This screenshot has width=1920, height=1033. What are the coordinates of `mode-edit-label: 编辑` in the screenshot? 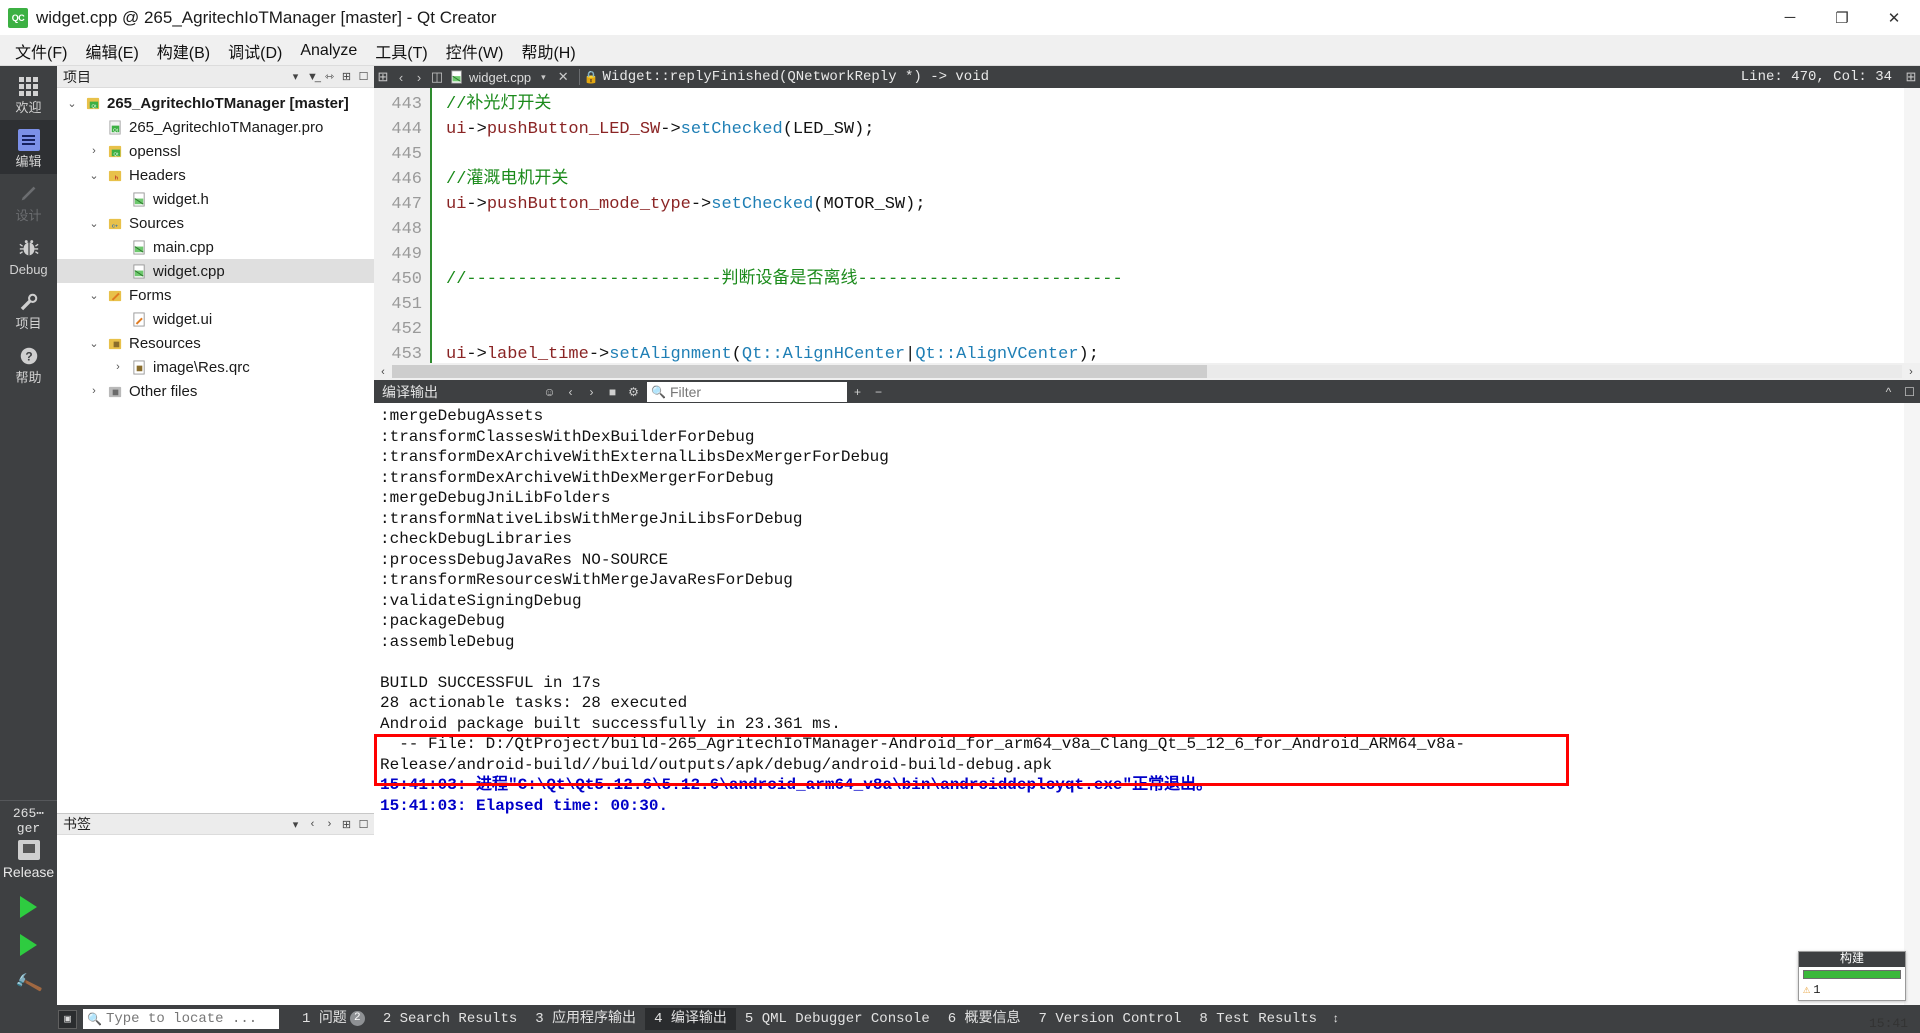 It's located at (28, 161).